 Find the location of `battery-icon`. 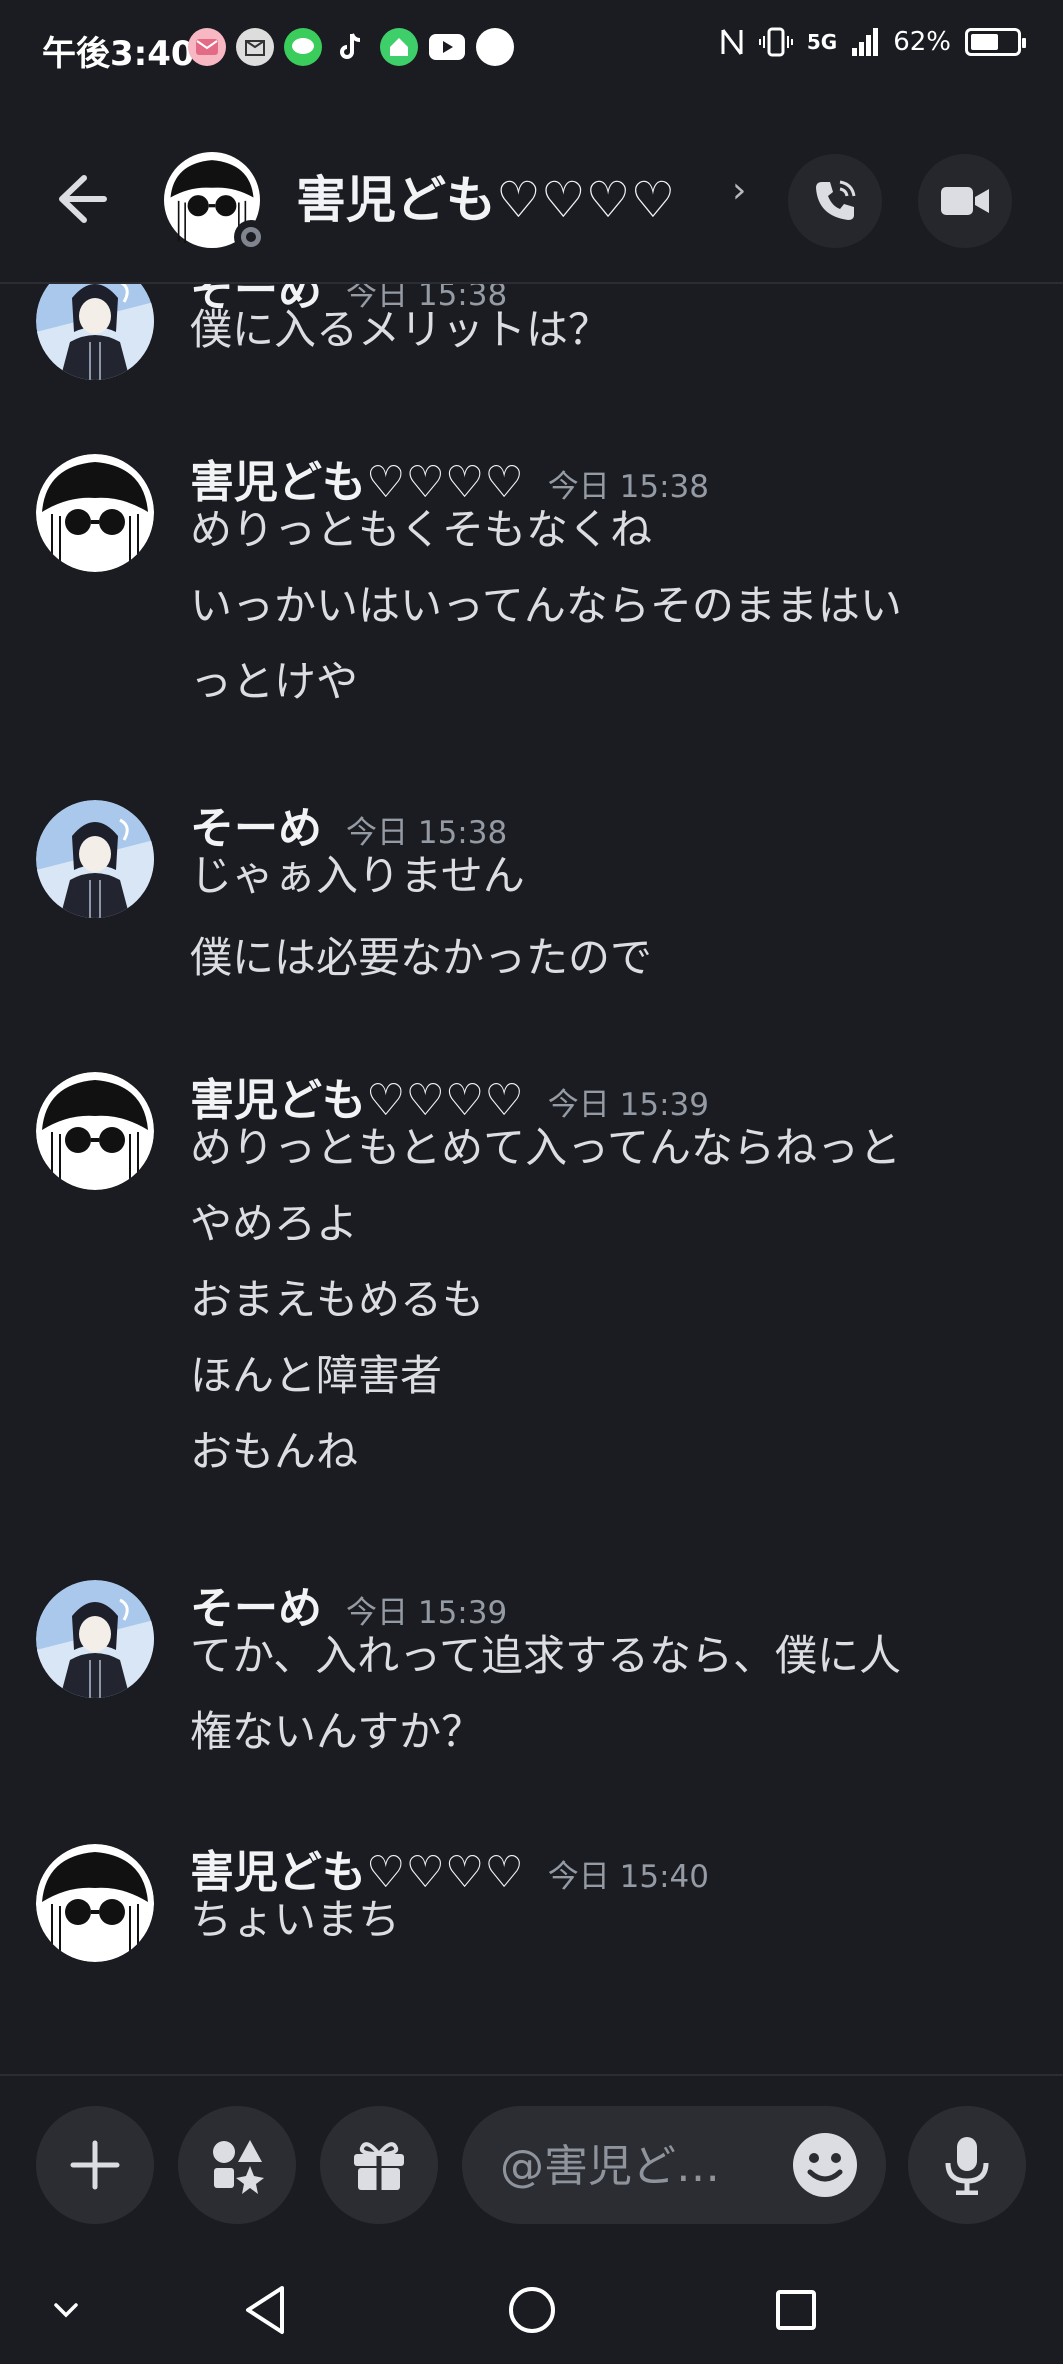

battery-icon is located at coordinates (995, 42).